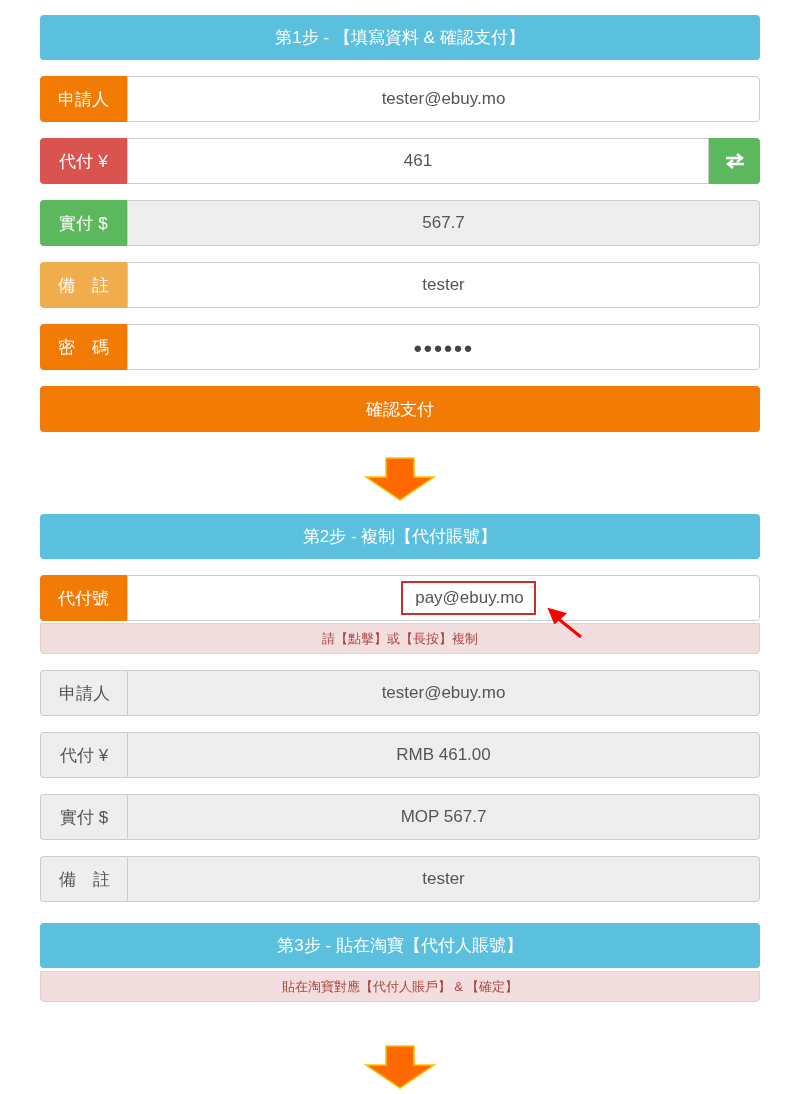 The height and width of the screenshot is (1094, 800). What do you see at coordinates (400, 638) in the screenshot?
I see `copy-hint: 請【點擊】或【長按】複制` at bounding box center [400, 638].